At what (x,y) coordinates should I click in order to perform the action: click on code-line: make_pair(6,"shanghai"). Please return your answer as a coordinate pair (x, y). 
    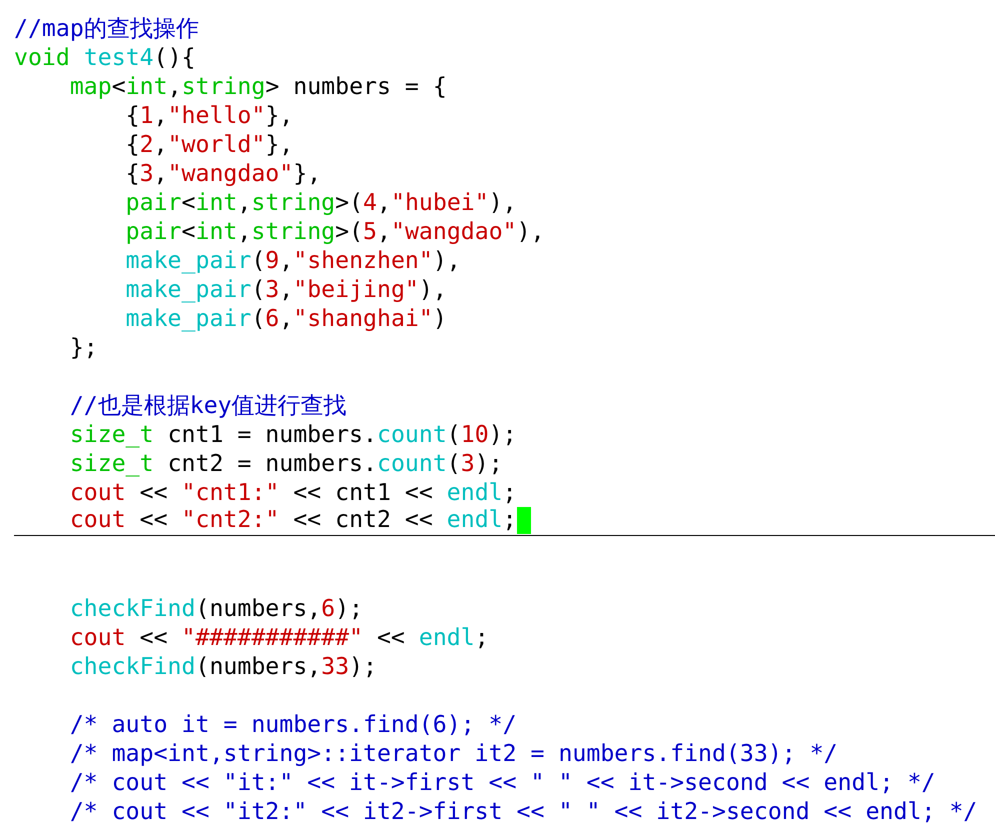
    Looking at the image, I should click on (285, 318).